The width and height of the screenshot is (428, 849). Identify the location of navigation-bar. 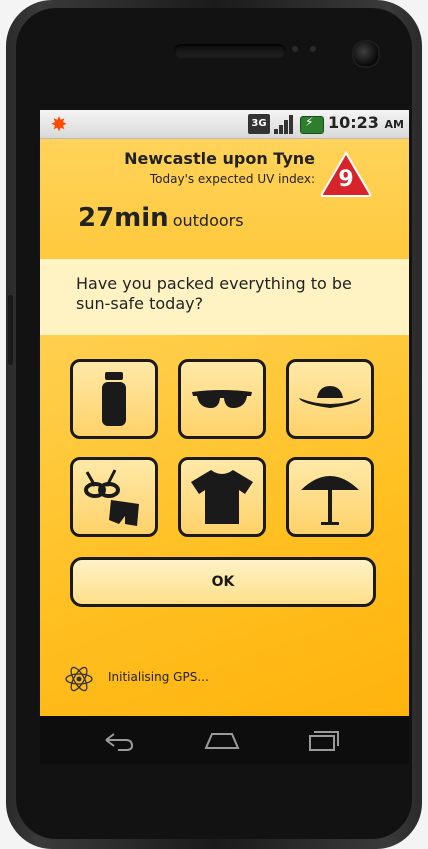
(224, 740).